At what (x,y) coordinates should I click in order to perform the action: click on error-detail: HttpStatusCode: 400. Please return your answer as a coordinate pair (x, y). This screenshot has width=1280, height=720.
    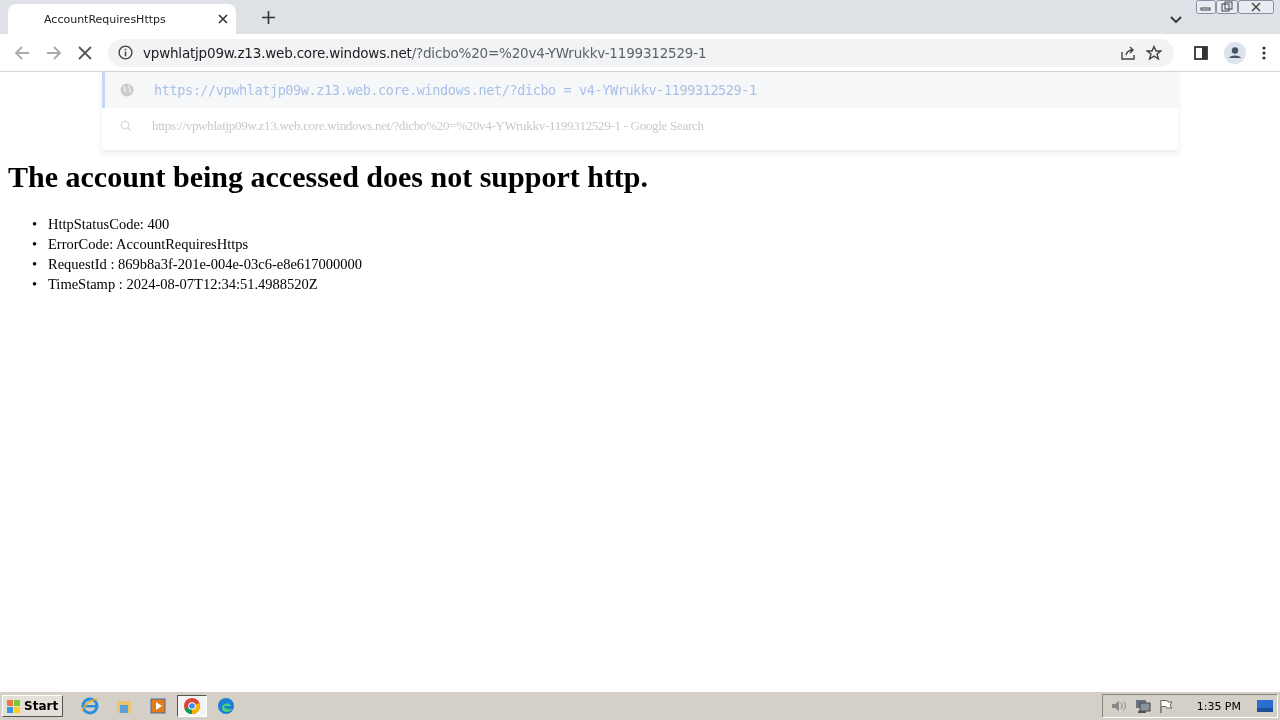
    Looking at the image, I should click on (109, 224).